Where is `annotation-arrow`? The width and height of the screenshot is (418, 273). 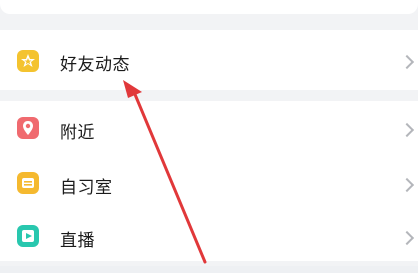 annotation-arrow is located at coordinates (165, 172).